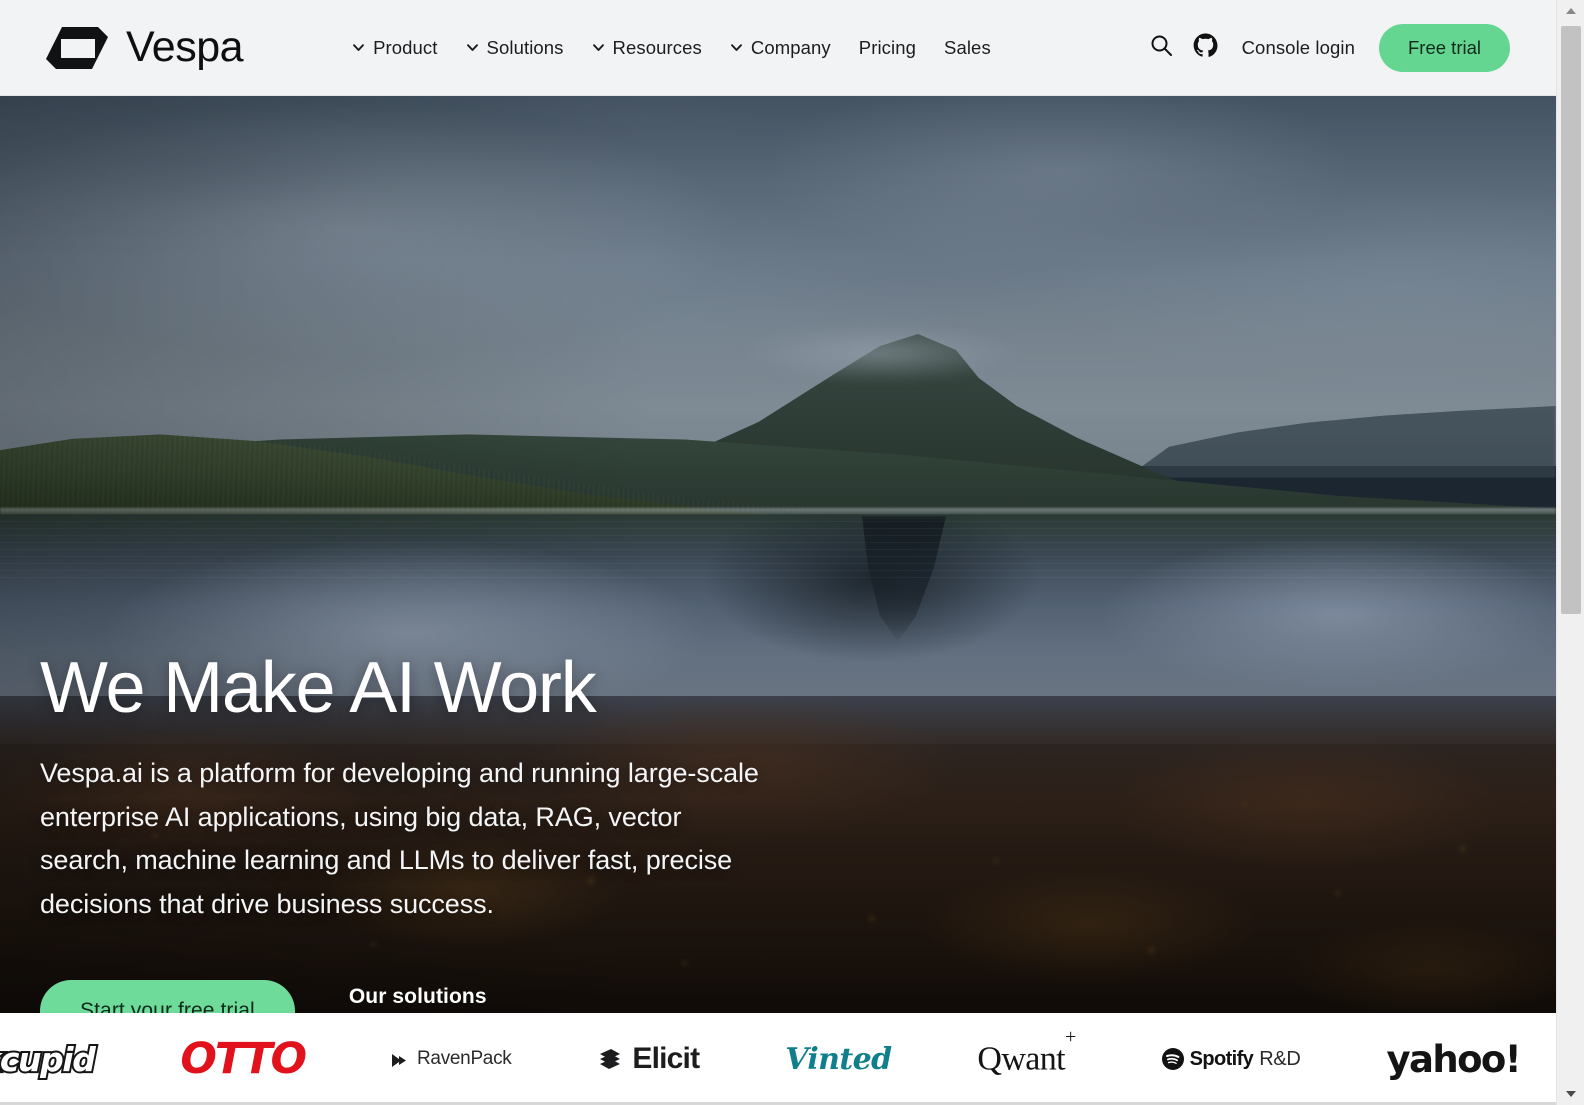  What do you see at coordinates (1280, 1058) in the screenshot?
I see `spotify-rd-suffix: R&D` at bounding box center [1280, 1058].